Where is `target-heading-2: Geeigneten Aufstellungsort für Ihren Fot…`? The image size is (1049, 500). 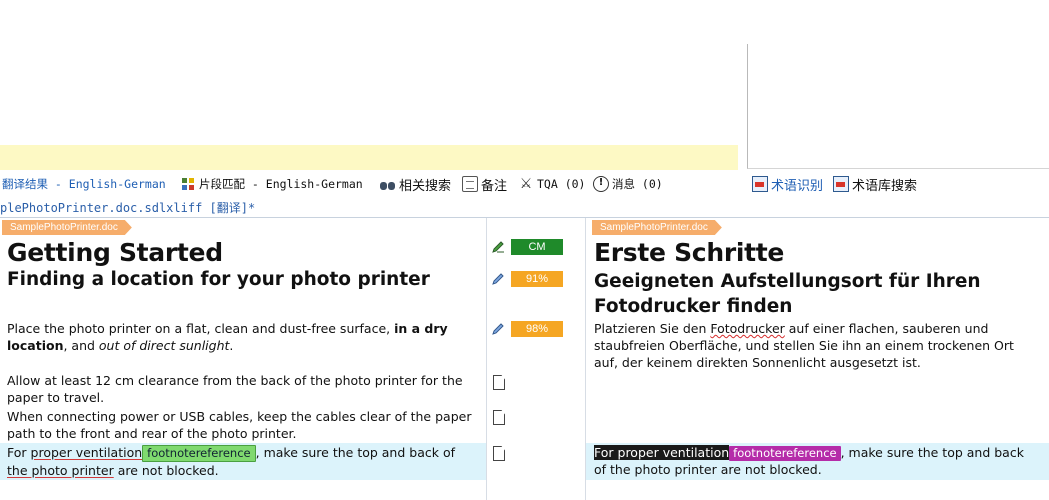
target-heading-2: Geeigneten Aufstellungsort für Ihren Fot… is located at coordinates (814, 294).